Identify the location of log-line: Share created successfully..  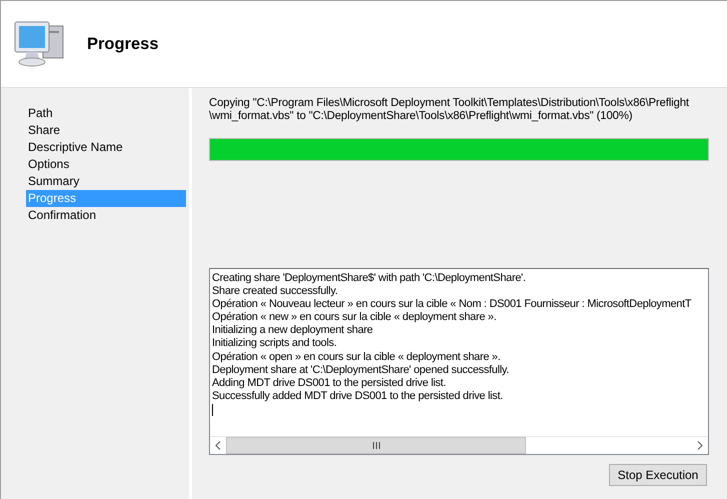
(275, 291).